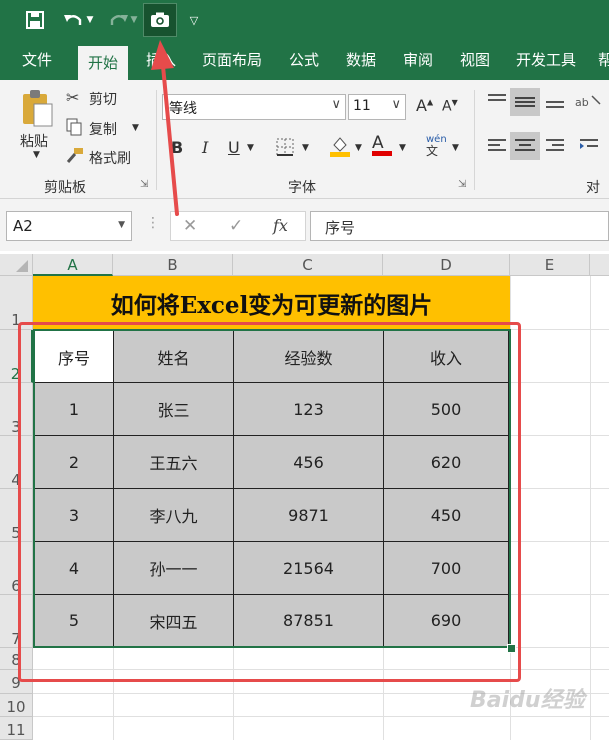  I want to click on tab-home: 开始, so click(103, 63).